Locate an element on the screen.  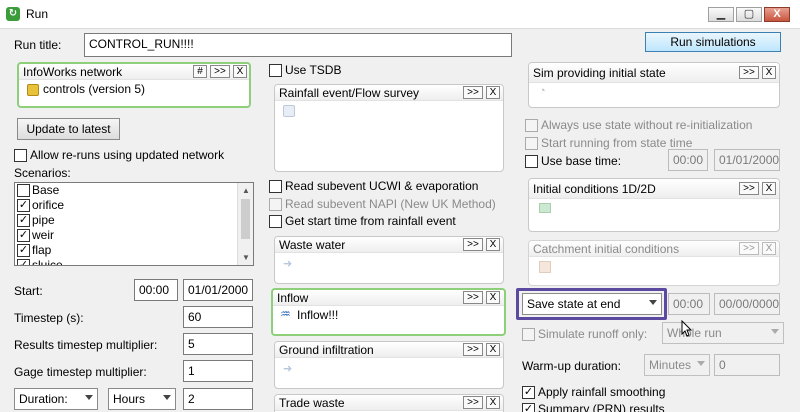
duration-value-input: 2 is located at coordinates (218, 399).